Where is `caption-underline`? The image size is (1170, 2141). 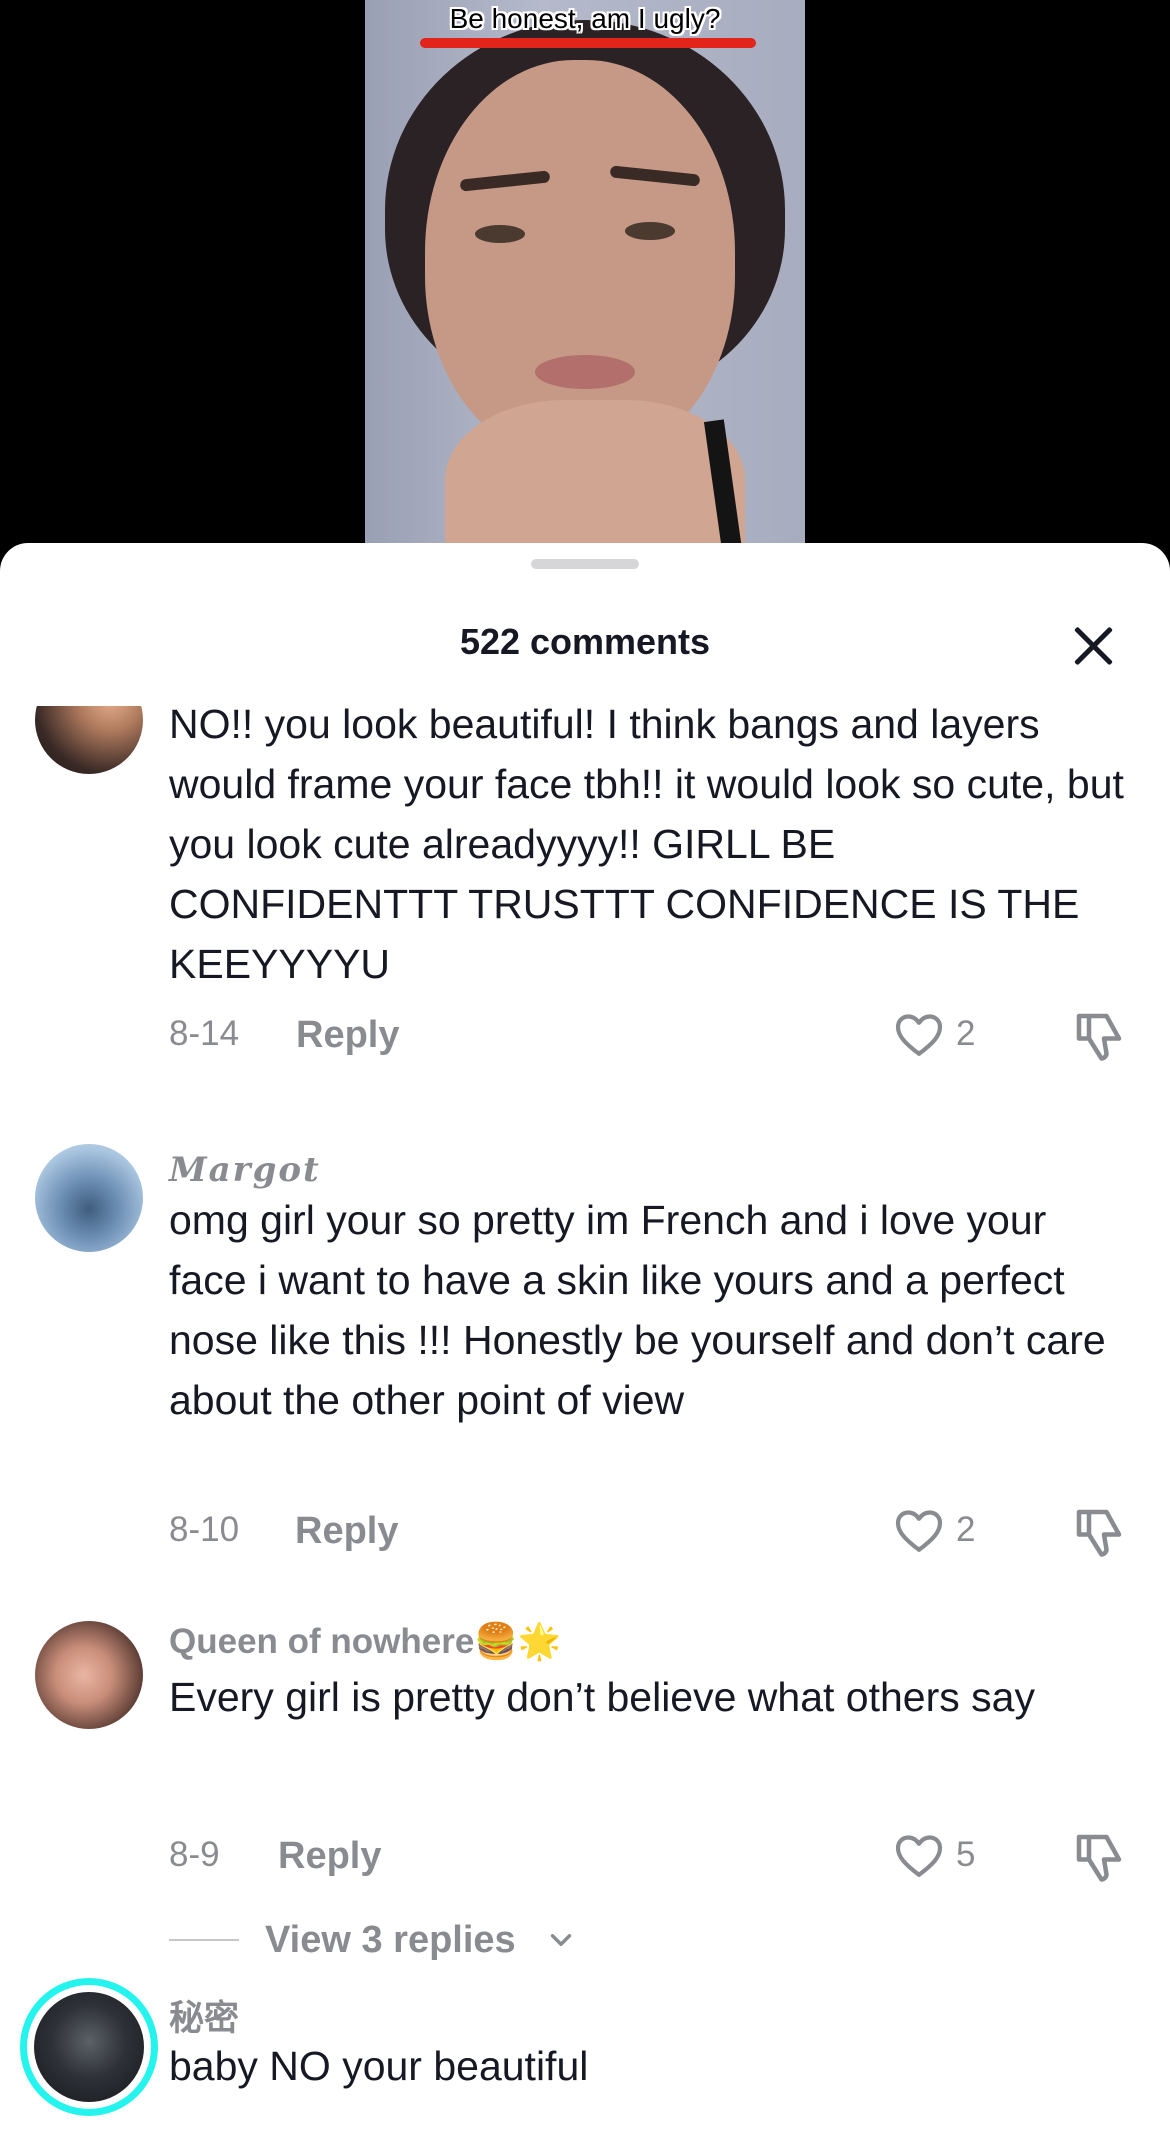 caption-underline is located at coordinates (588, 43).